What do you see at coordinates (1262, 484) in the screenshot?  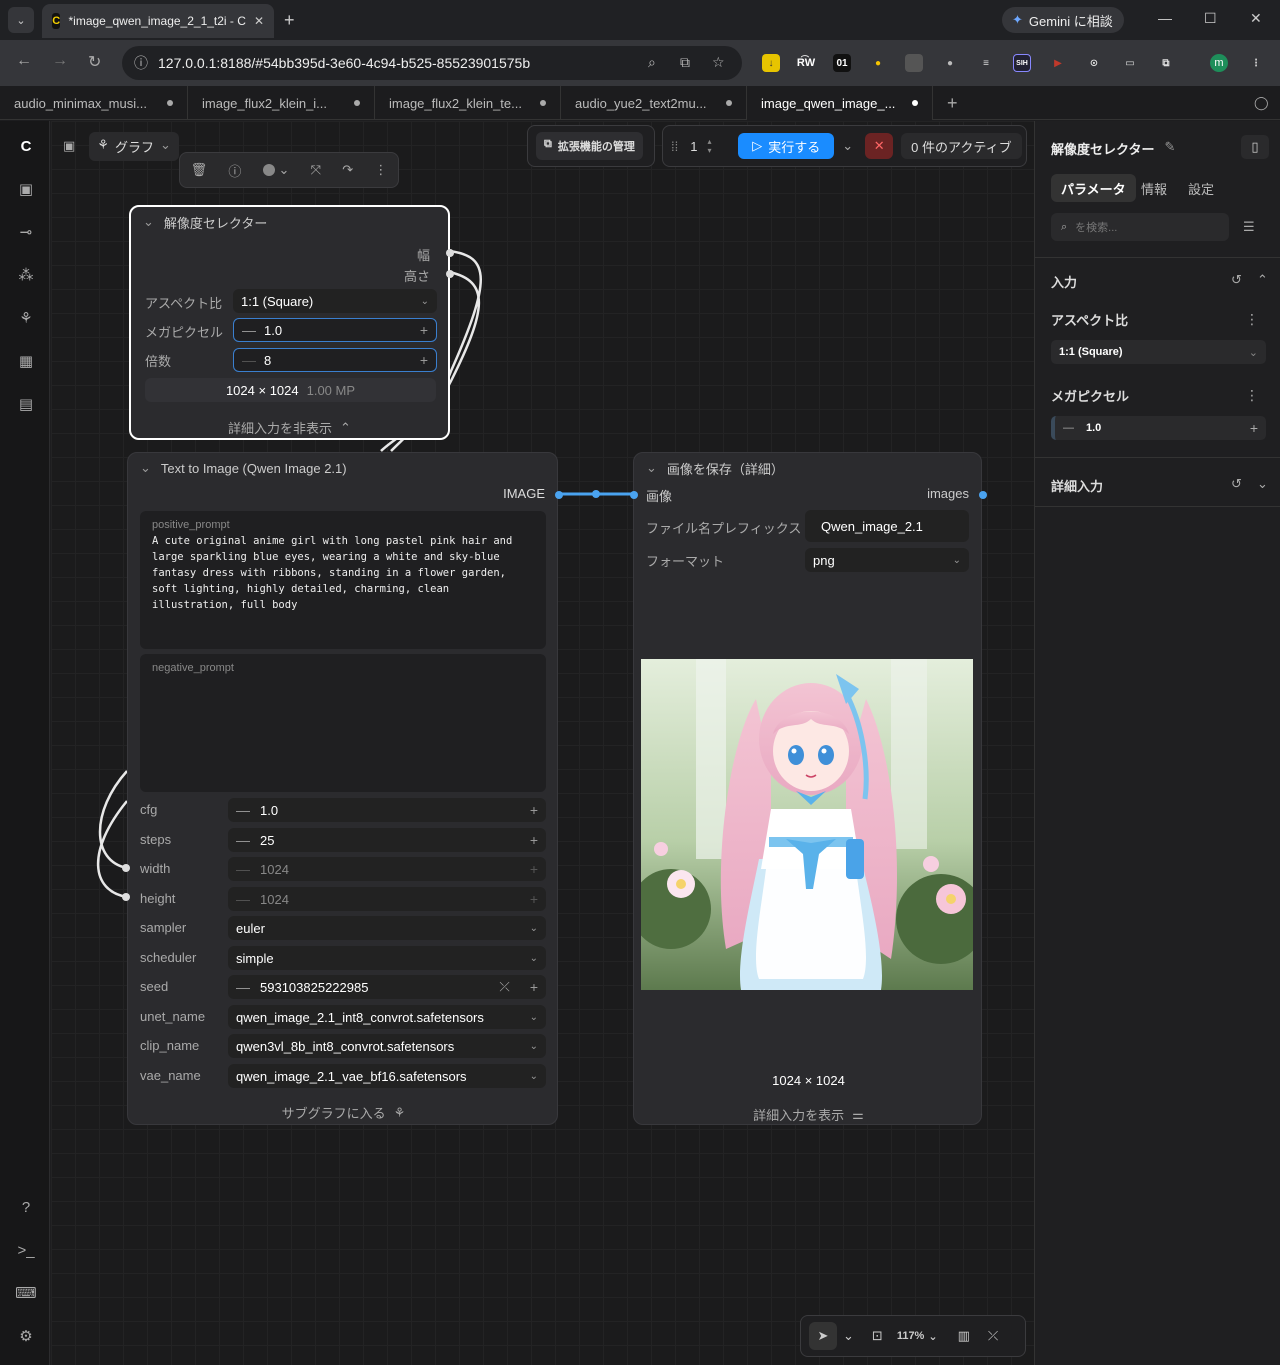 I see `chevron-down-icon: ⌄` at bounding box center [1262, 484].